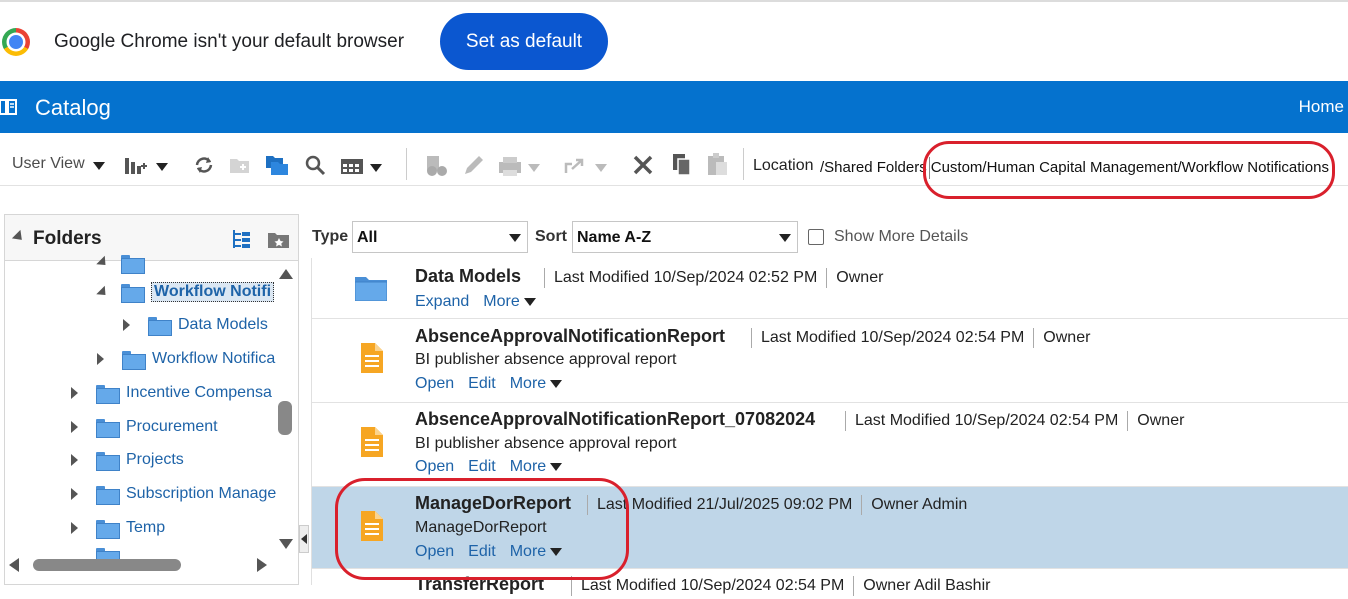 The height and width of the screenshot is (599, 1348). I want to click on item-meta: Last Modified 10/Sep/2024 02:52 PM Owner, so click(709, 278).